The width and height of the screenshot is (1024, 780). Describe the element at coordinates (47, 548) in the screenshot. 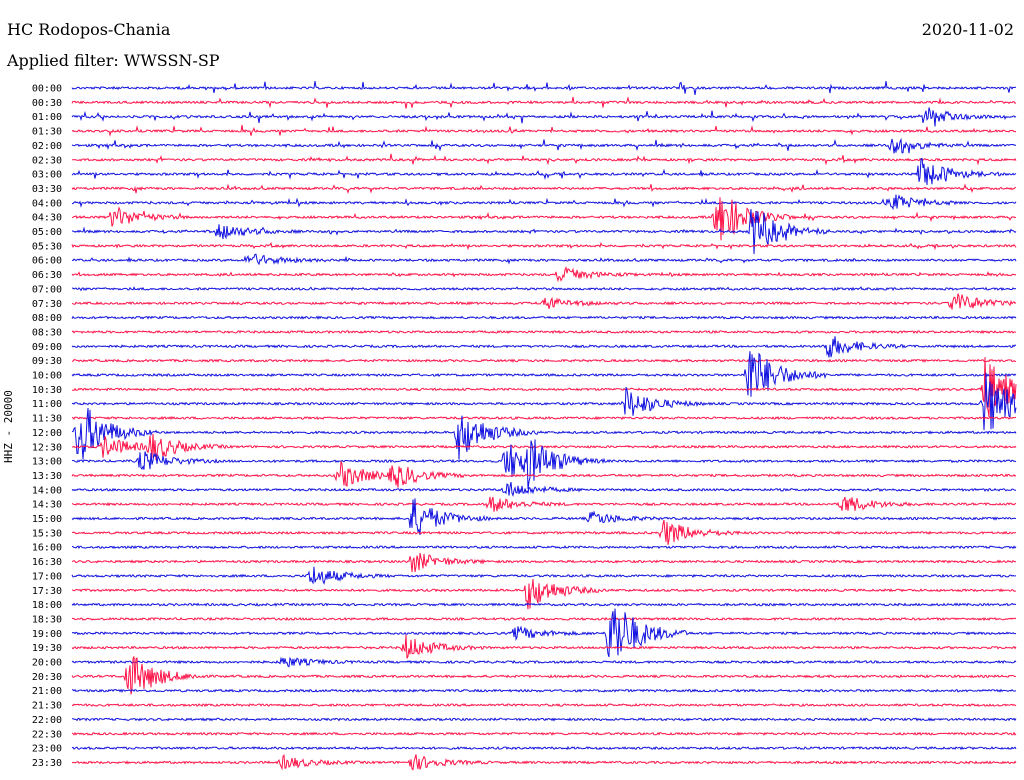

I see `time-label: 16:00` at that location.